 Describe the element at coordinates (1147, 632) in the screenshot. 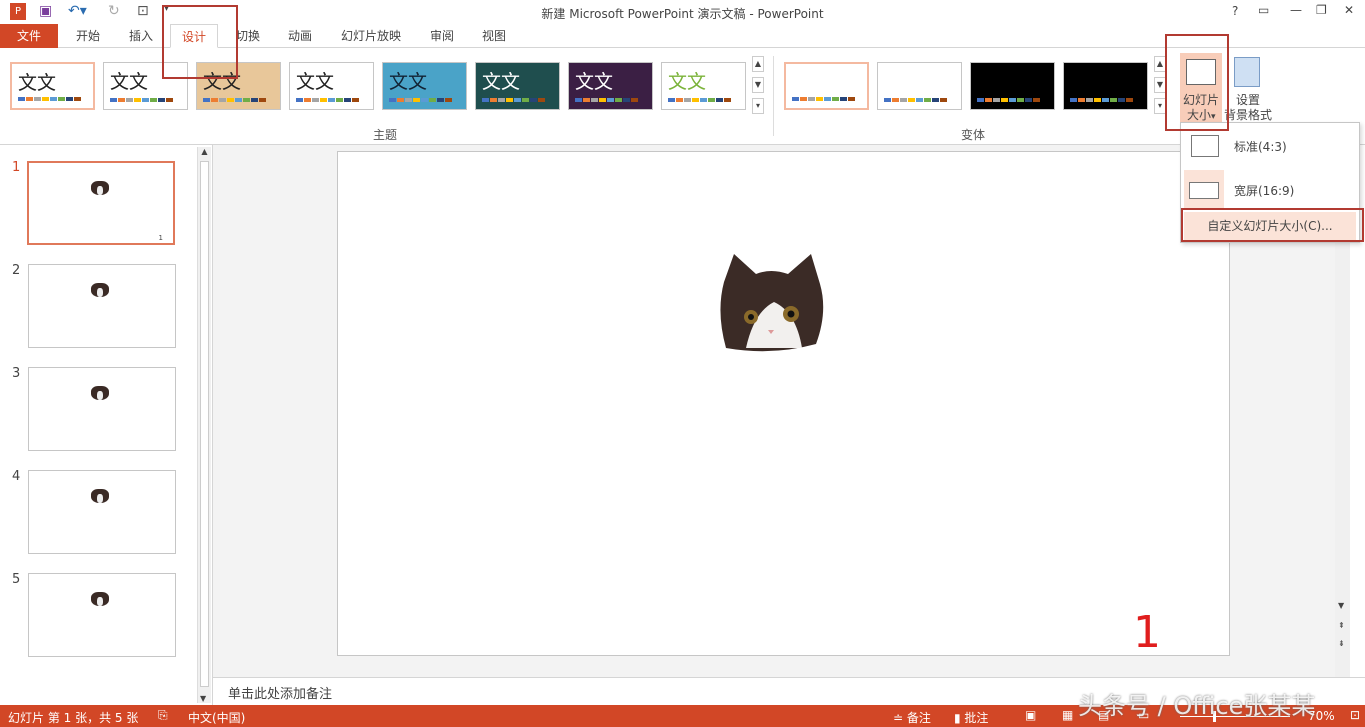

I see `step-annotation: 1` at that location.